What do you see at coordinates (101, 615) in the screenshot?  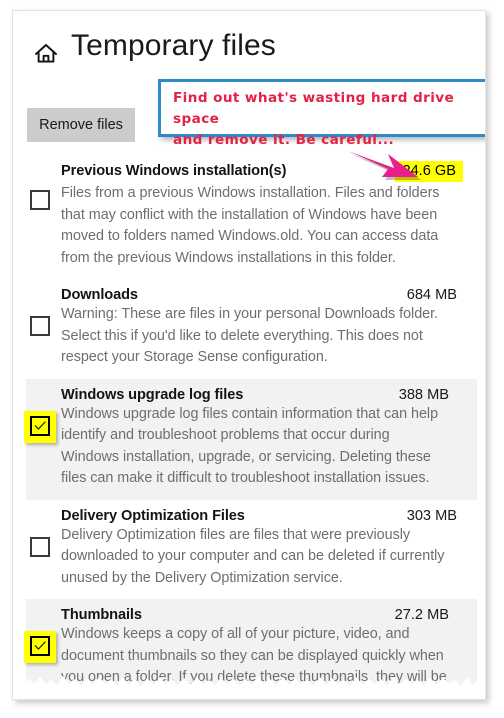 I see `temp-file-title: Thumbnails` at bounding box center [101, 615].